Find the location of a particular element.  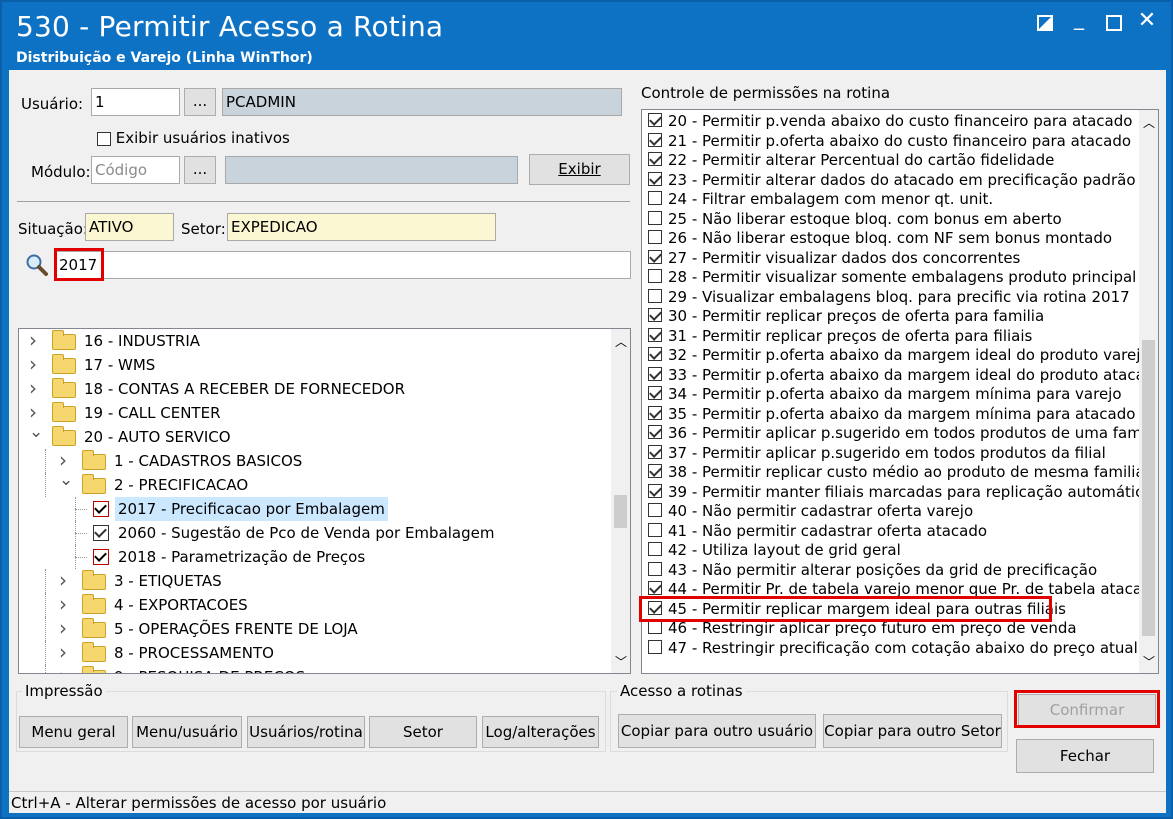

scroll-down-icon: ﹀ is located at coordinates (621, 661).